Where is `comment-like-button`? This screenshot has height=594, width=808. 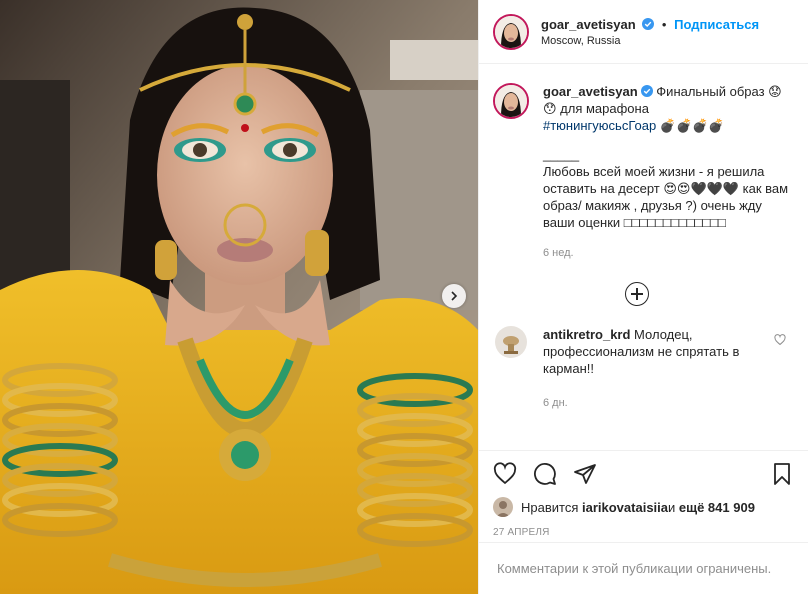 comment-like-button is located at coordinates (780, 341).